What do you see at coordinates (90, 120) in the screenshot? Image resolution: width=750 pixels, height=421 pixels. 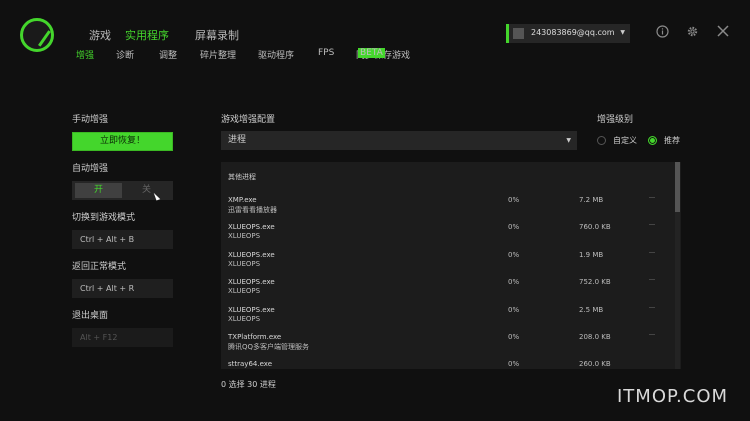 I see `manual-boost-title: 手动增强` at bounding box center [90, 120].